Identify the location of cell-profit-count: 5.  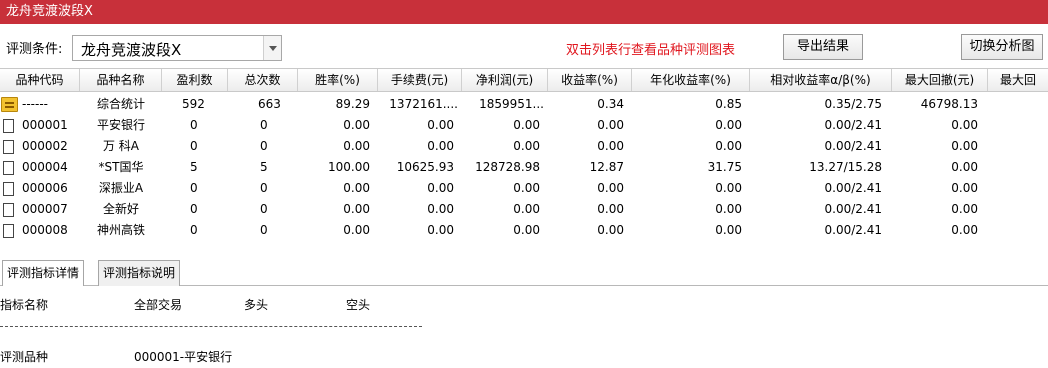
(194, 167).